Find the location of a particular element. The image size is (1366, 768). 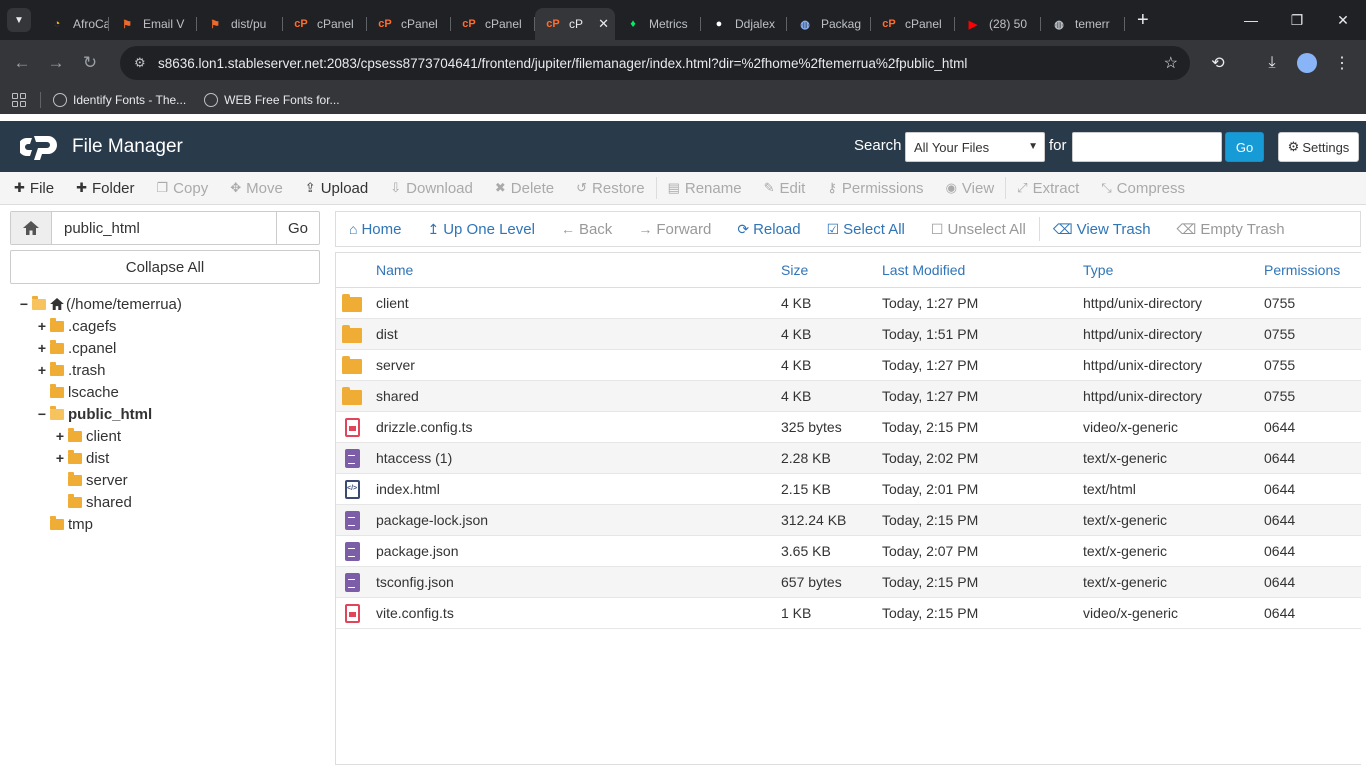

column-header-type: Type is located at coordinates (1098, 270).